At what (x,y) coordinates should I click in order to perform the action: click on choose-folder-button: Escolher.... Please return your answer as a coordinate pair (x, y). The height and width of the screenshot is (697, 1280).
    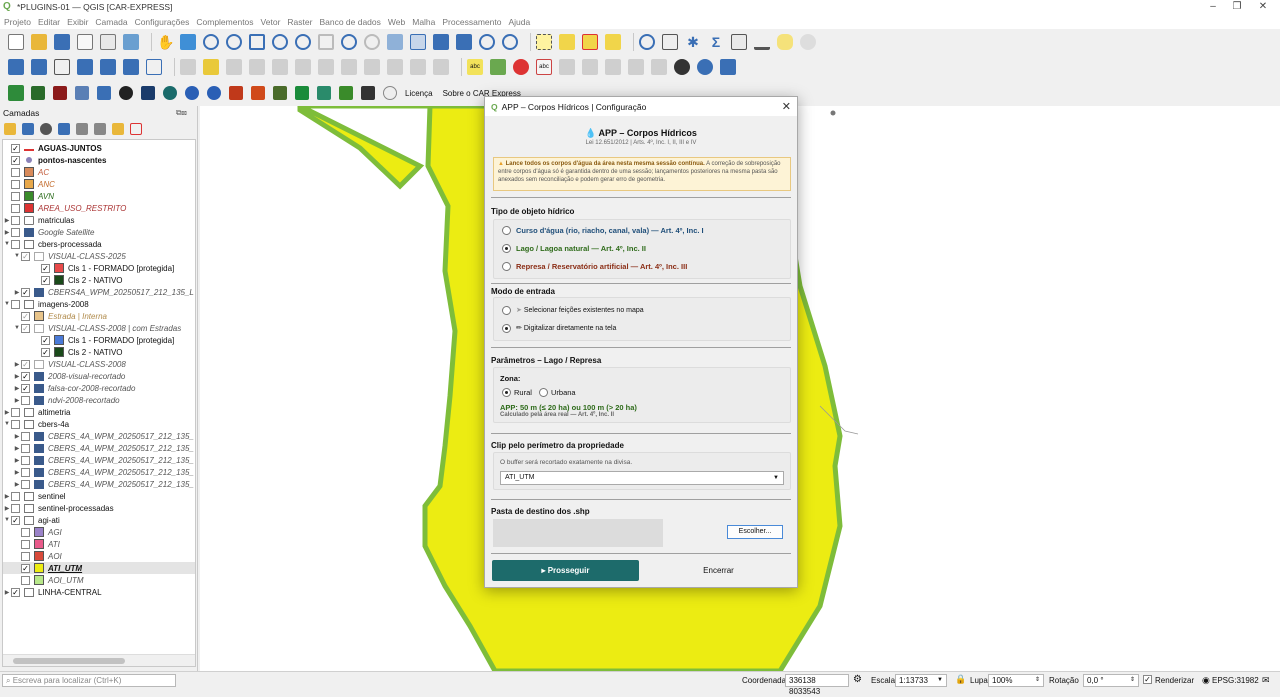
    Looking at the image, I should click on (755, 532).